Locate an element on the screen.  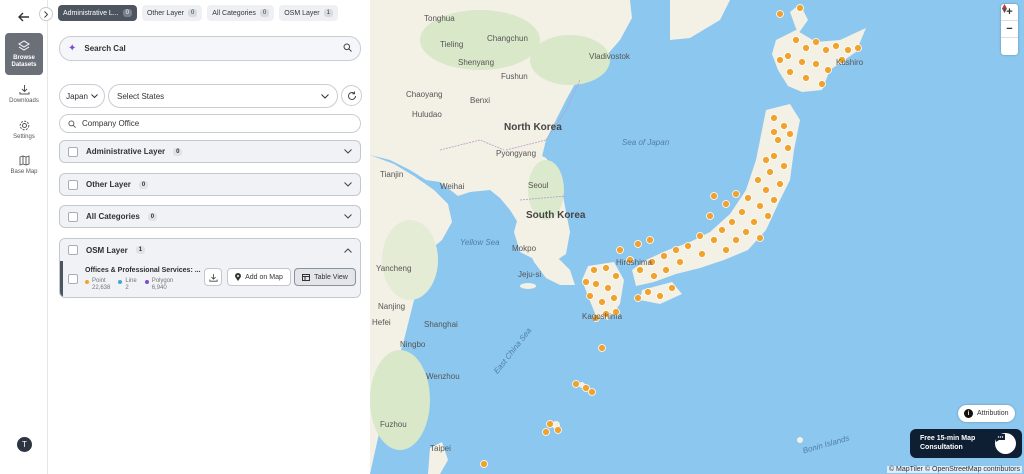
zoom-out-button: − is located at coordinates (1009, 29).